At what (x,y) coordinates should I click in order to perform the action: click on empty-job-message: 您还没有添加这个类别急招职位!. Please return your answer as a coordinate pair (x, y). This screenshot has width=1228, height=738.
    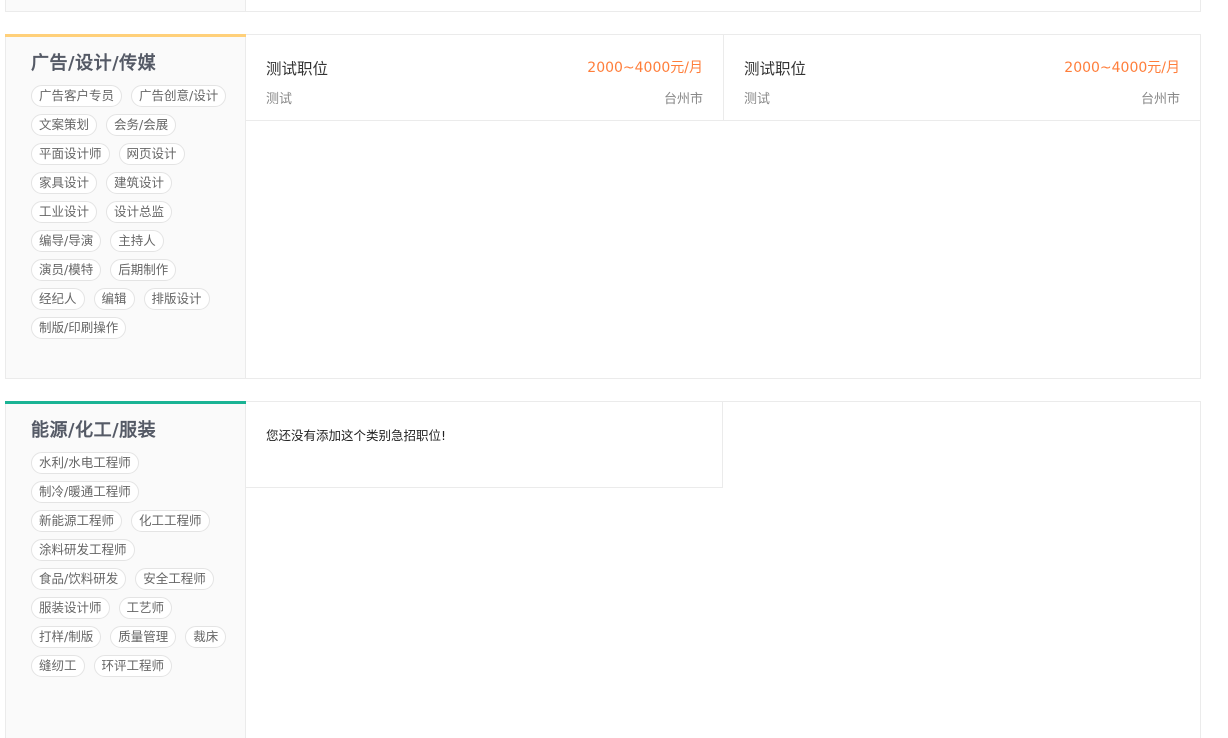
    Looking at the image, I should click on (356, 435).